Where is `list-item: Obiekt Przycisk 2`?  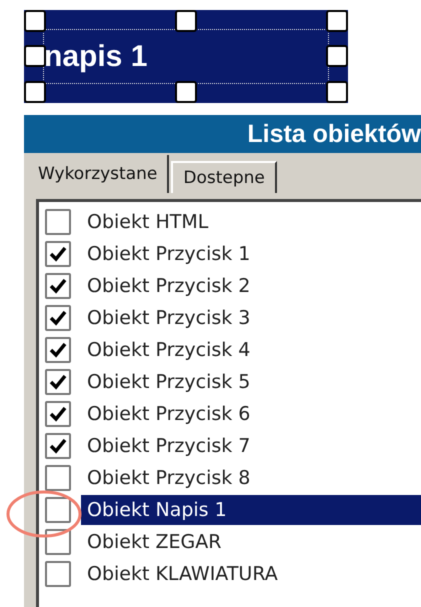 list-item: Obiekt Przycisk 2 is located at coordinates (251, 286).